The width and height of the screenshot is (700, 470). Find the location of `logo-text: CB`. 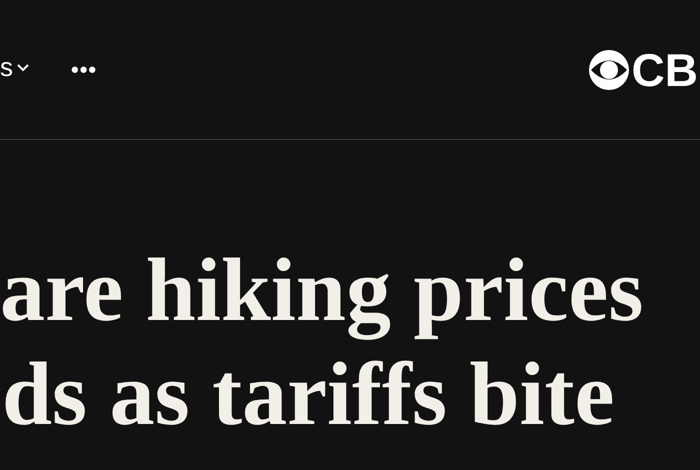

logo-text: CB is located at coordinates (665, 69).